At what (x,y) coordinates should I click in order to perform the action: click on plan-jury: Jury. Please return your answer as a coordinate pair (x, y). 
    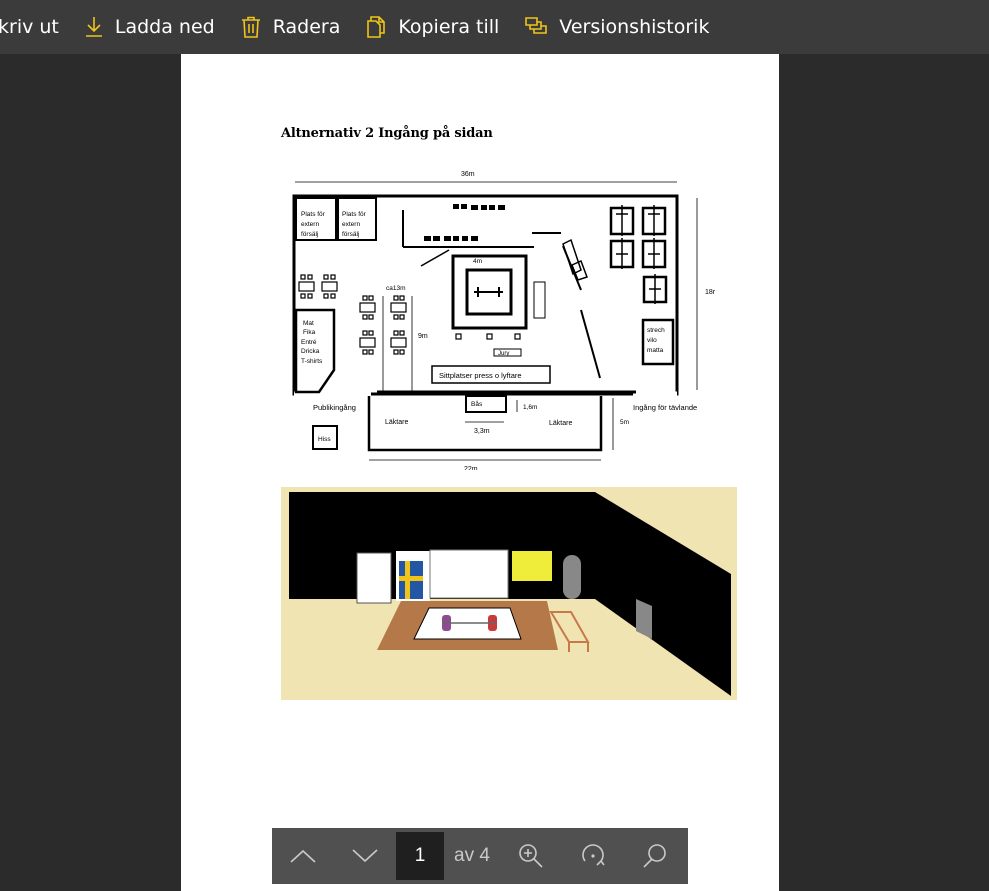
    Looking at the image, I should click on (503, 354).